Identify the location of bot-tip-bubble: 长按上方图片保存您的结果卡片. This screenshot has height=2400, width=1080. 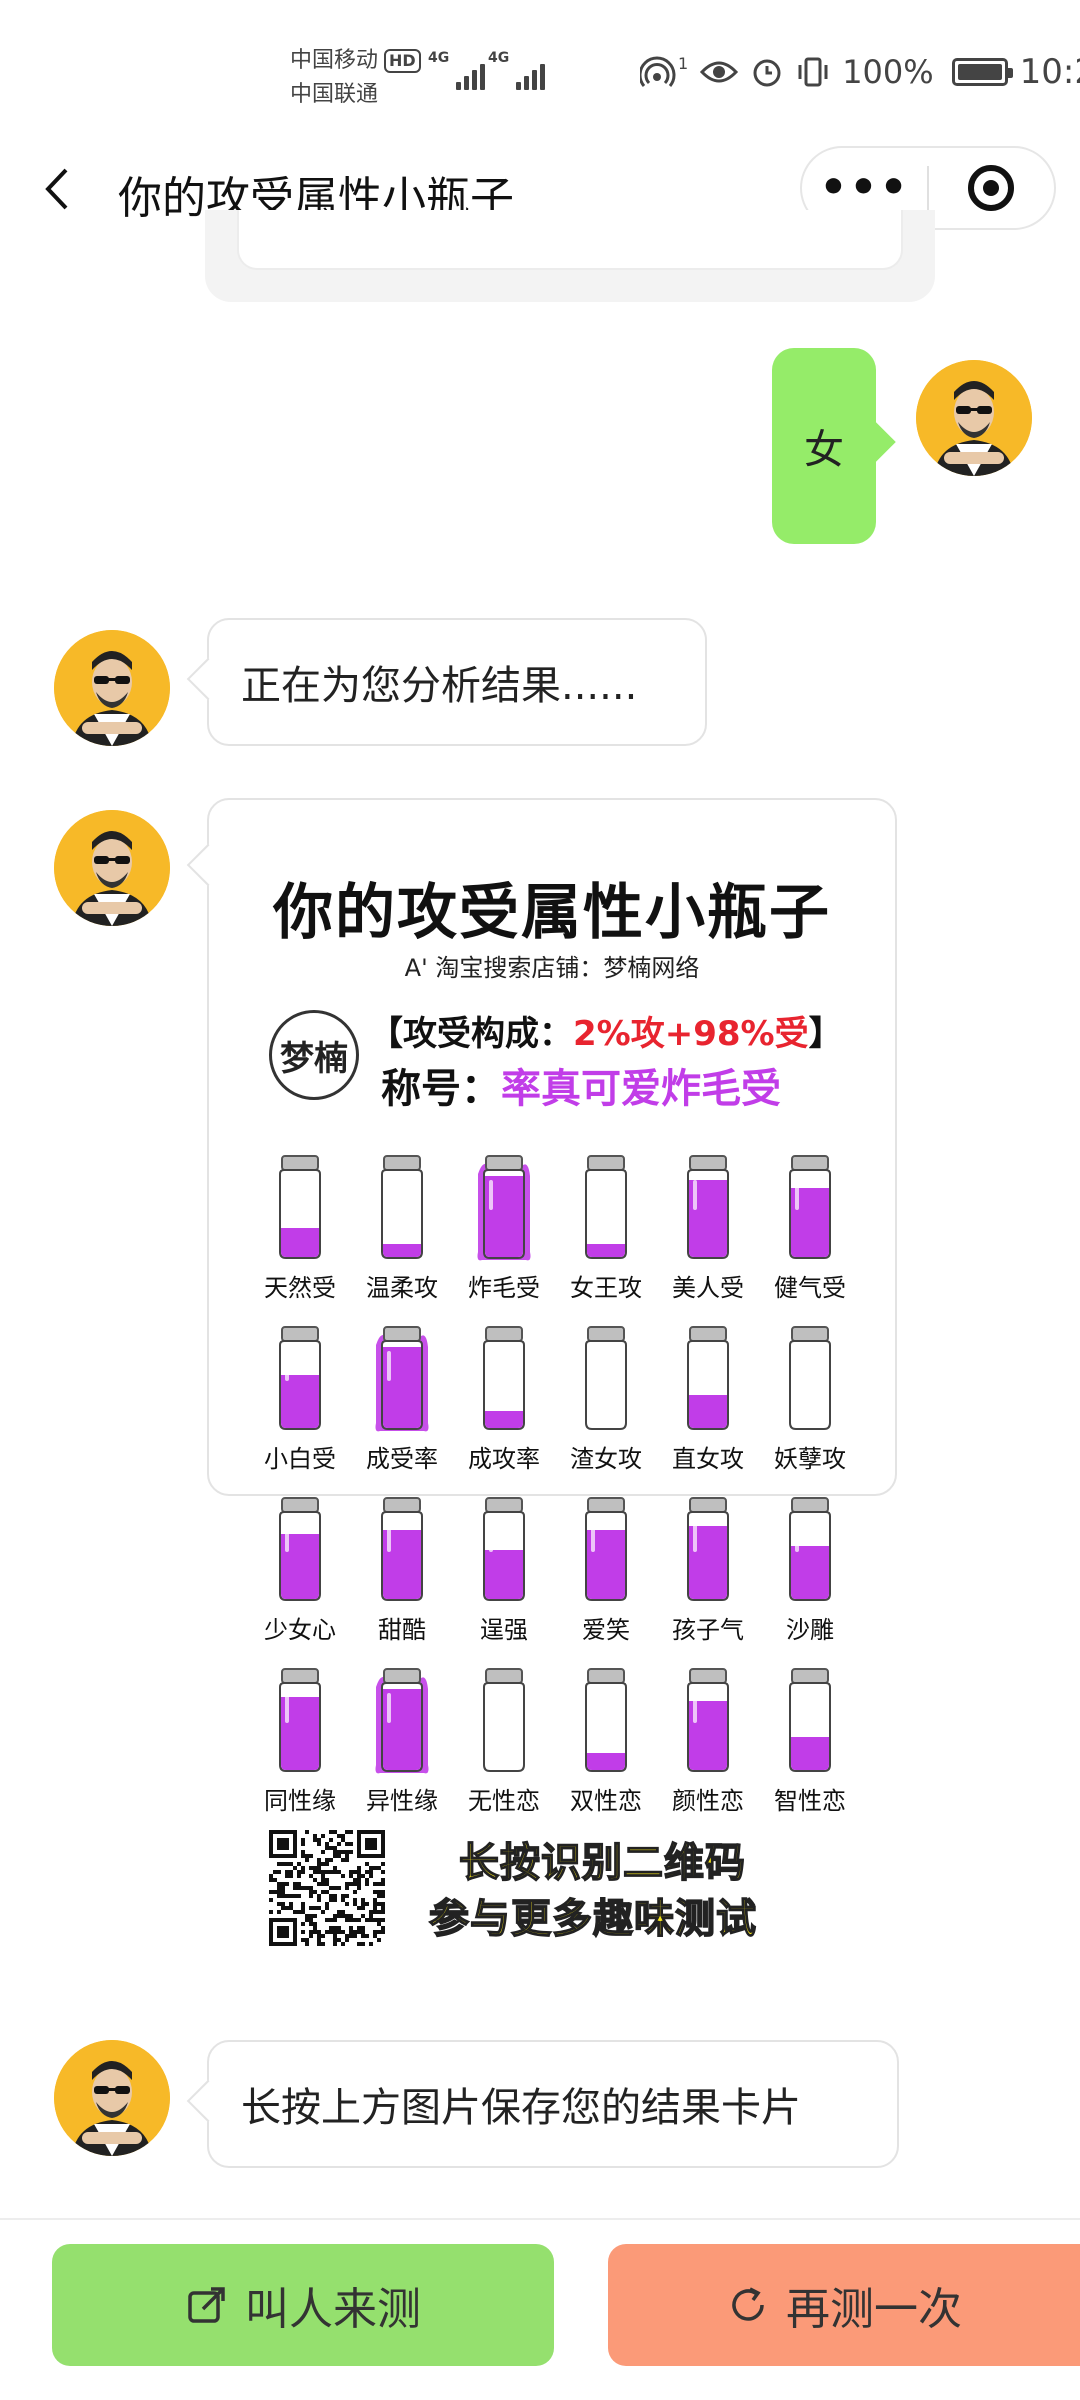
(553, 2104).